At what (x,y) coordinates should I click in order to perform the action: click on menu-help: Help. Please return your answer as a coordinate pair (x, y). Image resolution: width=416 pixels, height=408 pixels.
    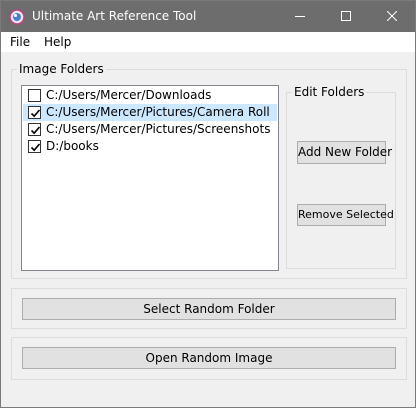
    Looking at the image, I should click on (57, 42).